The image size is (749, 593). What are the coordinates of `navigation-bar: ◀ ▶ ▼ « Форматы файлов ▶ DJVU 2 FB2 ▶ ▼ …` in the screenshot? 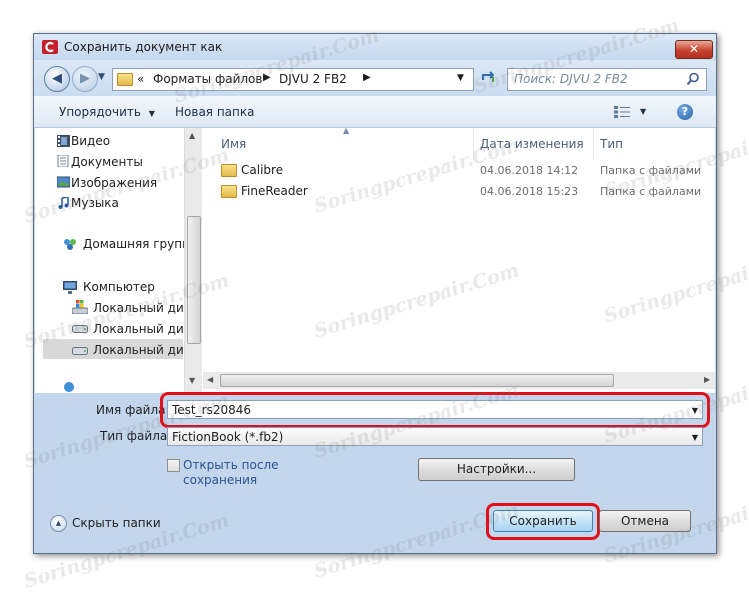 It's located at (375, 78).